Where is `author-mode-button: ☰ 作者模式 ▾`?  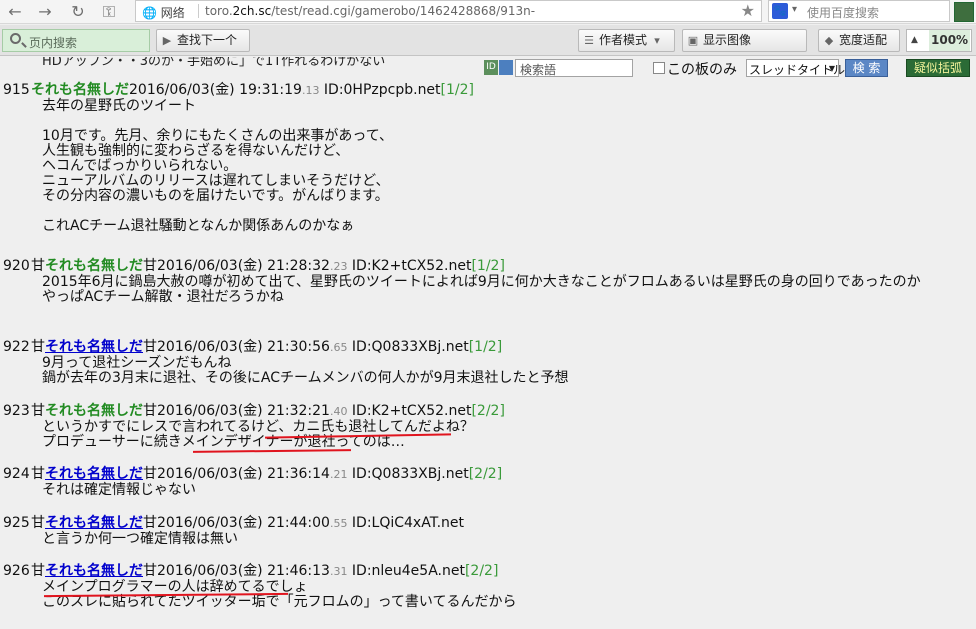
author-mode-button: ☰ 作者模式 ▾ is located at coordinates (626, 40).